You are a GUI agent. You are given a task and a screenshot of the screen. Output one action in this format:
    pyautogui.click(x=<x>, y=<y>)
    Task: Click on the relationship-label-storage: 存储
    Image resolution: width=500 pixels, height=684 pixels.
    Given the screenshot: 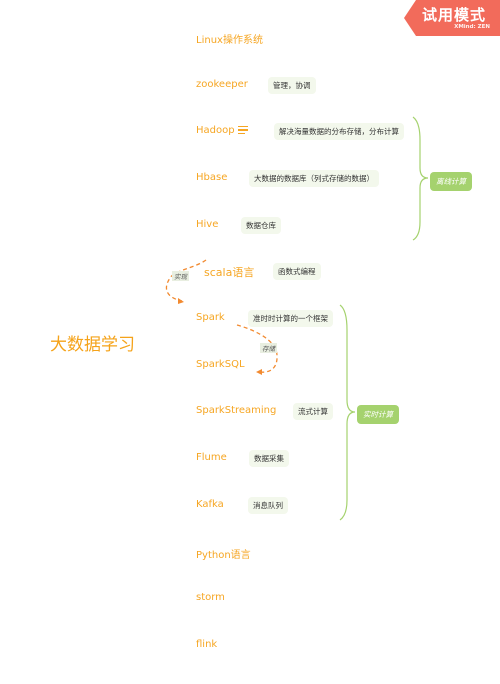 What is the action you would take?
    pyautogui.click(x=268, y=348)
    